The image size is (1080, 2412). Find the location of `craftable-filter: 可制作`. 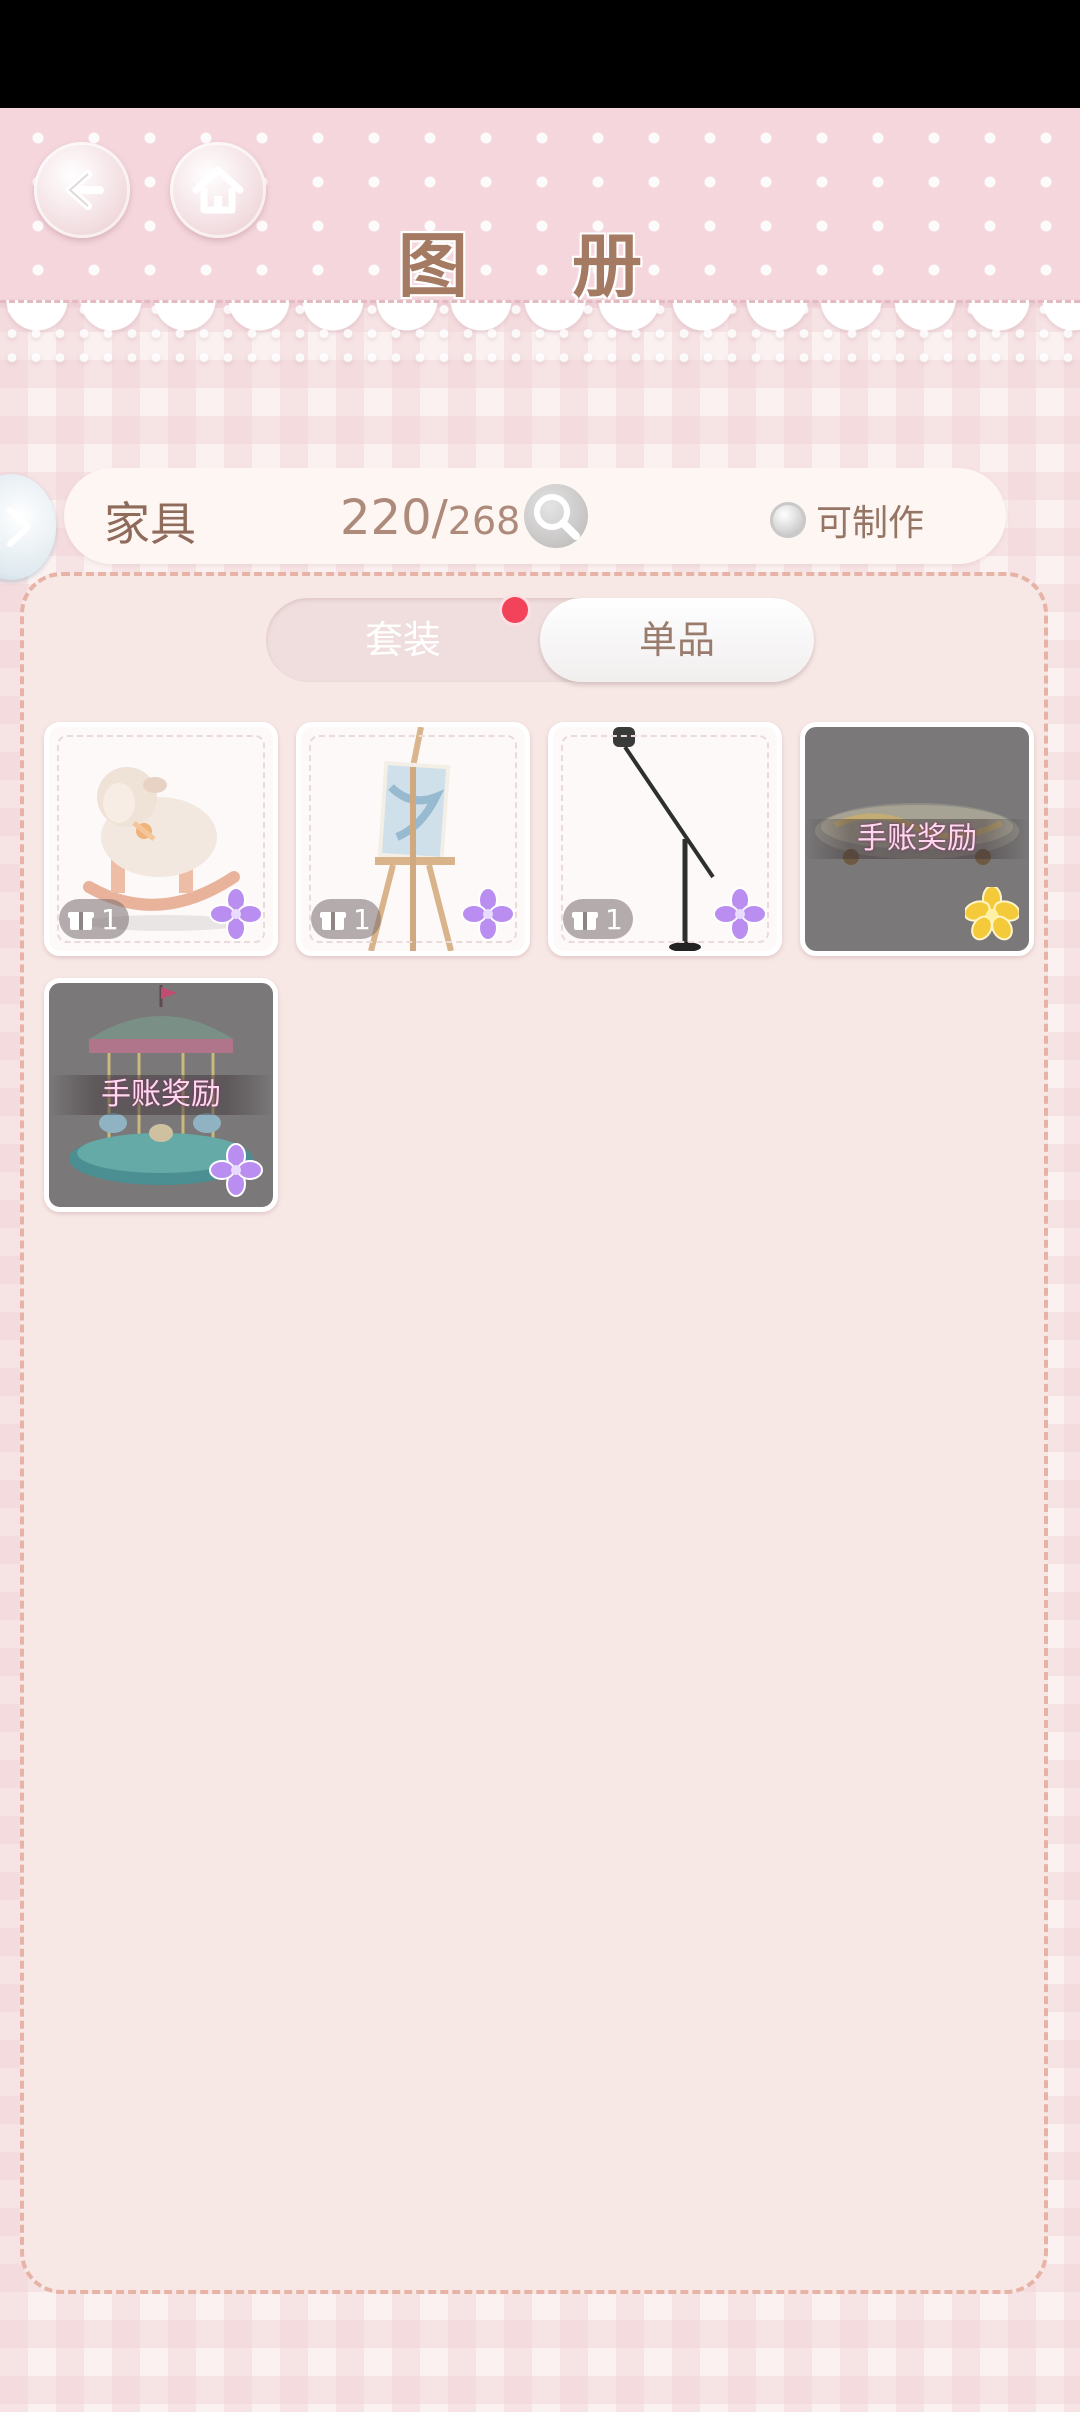

craftable-filter: 可制作 is located at coordinates (847, 520).